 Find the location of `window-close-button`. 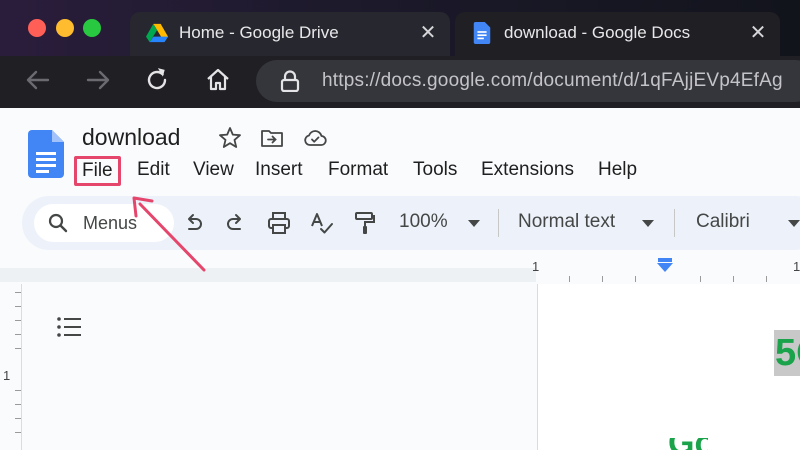

window-close-button is located at coordinates (37, 28).